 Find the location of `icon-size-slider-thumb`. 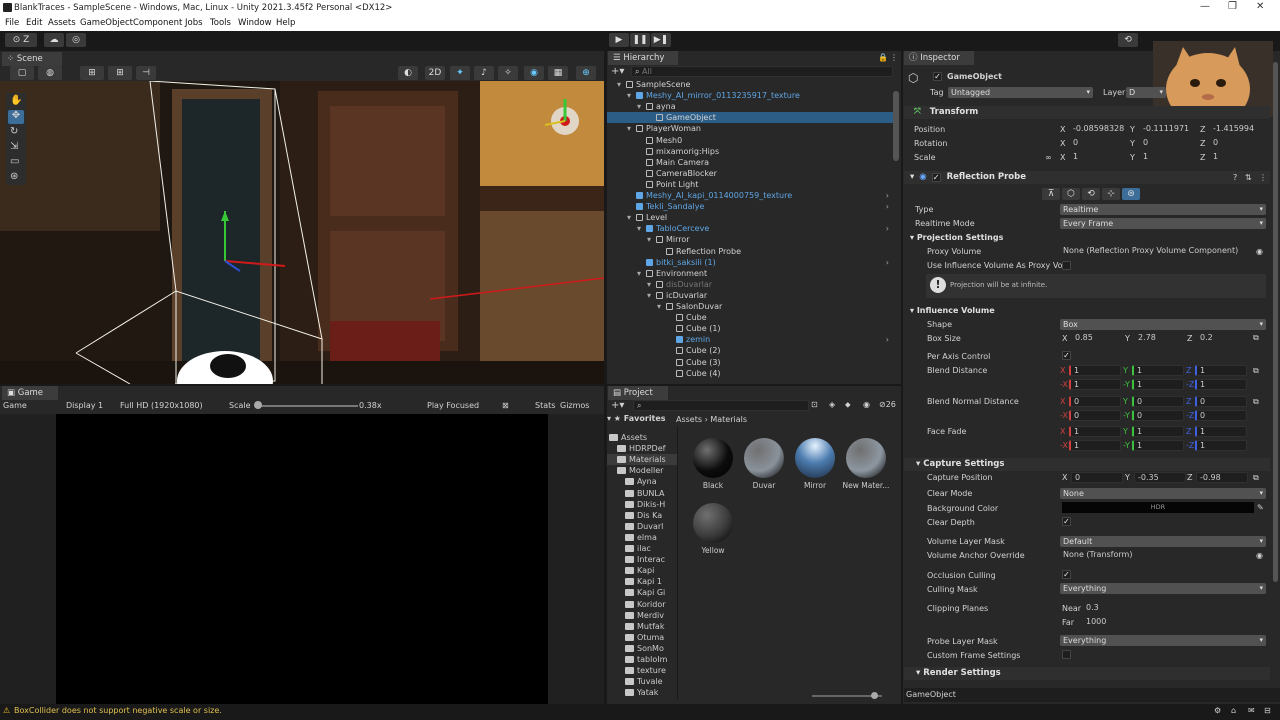

icon-size-slider-thumb is located at coordinates (874, 695).